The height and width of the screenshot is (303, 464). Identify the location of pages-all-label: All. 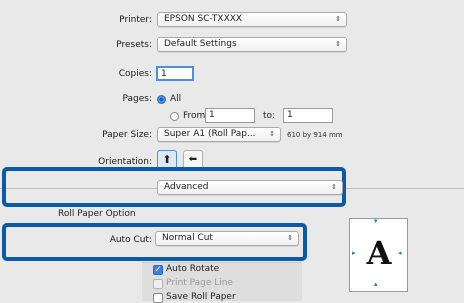
(176, 99).